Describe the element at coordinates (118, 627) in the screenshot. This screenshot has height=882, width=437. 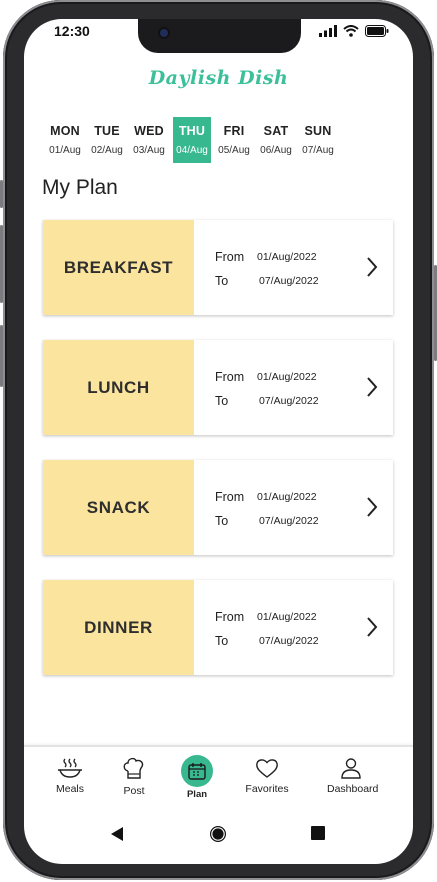
I see `meal-name: DINNER` at that location.